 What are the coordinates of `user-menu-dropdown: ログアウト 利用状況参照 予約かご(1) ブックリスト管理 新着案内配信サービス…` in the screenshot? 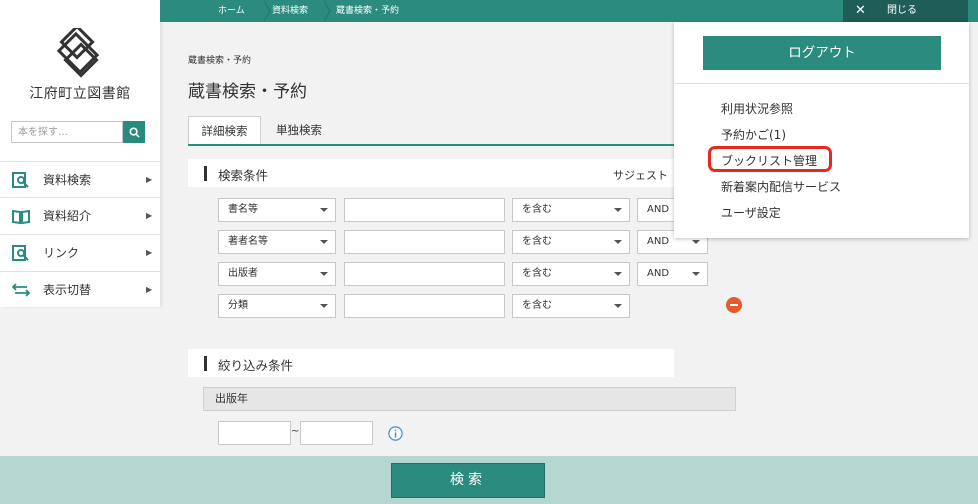 It's located at (821, 130).